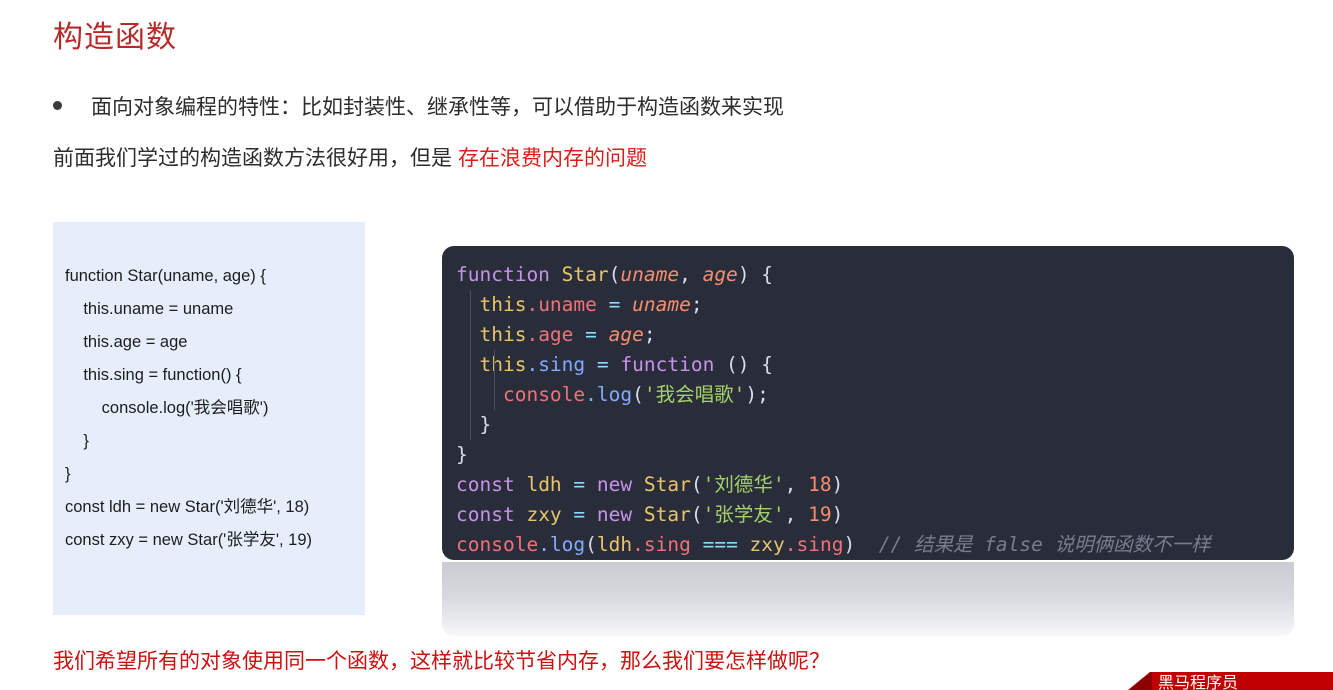  What do you see at coordinates (126, 342) in the screenshot?
I see `plain-code-line: this.age = age` at bounding box center [126, 342].